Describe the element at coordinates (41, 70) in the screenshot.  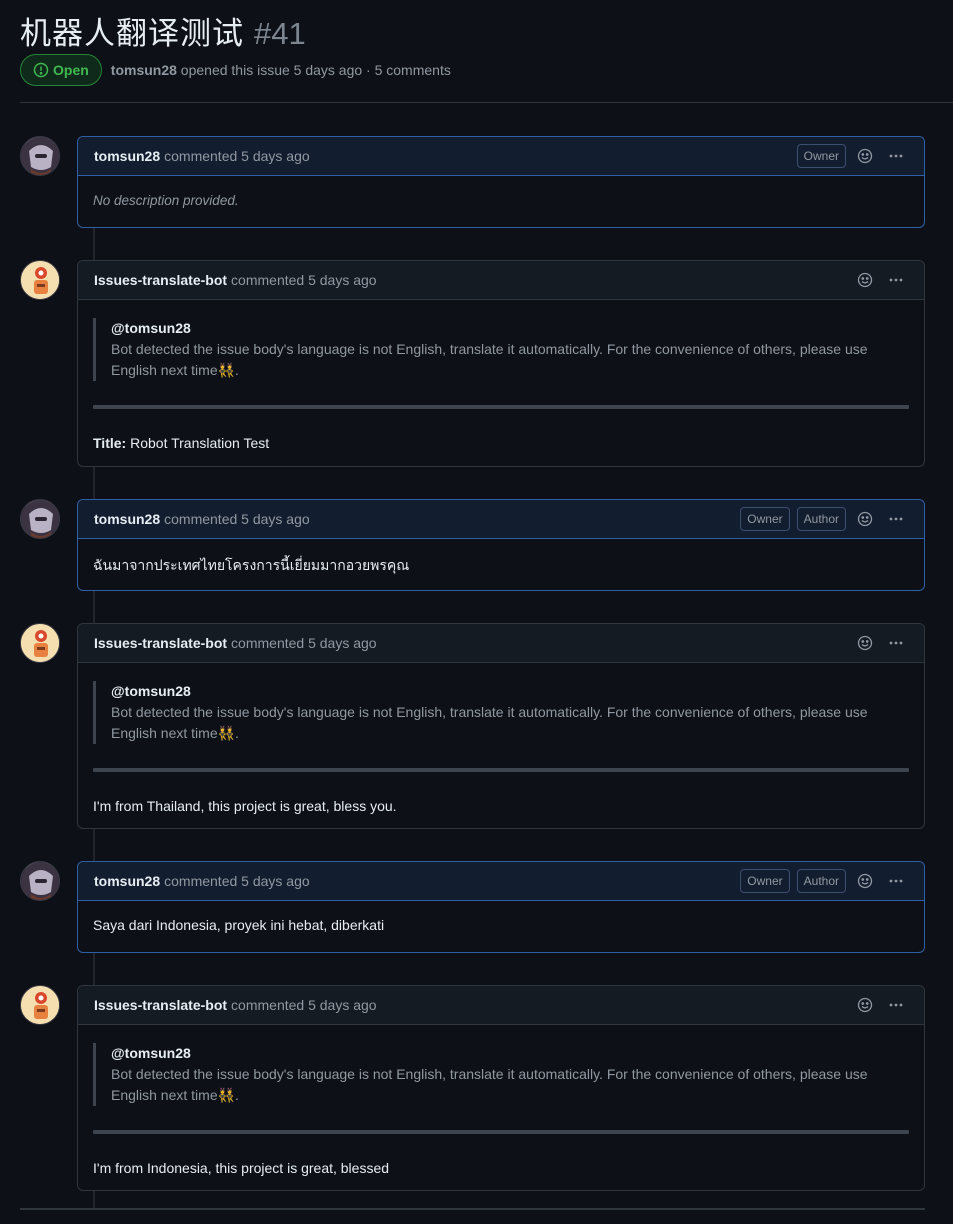
I see `issue-opened-icon` at that location.